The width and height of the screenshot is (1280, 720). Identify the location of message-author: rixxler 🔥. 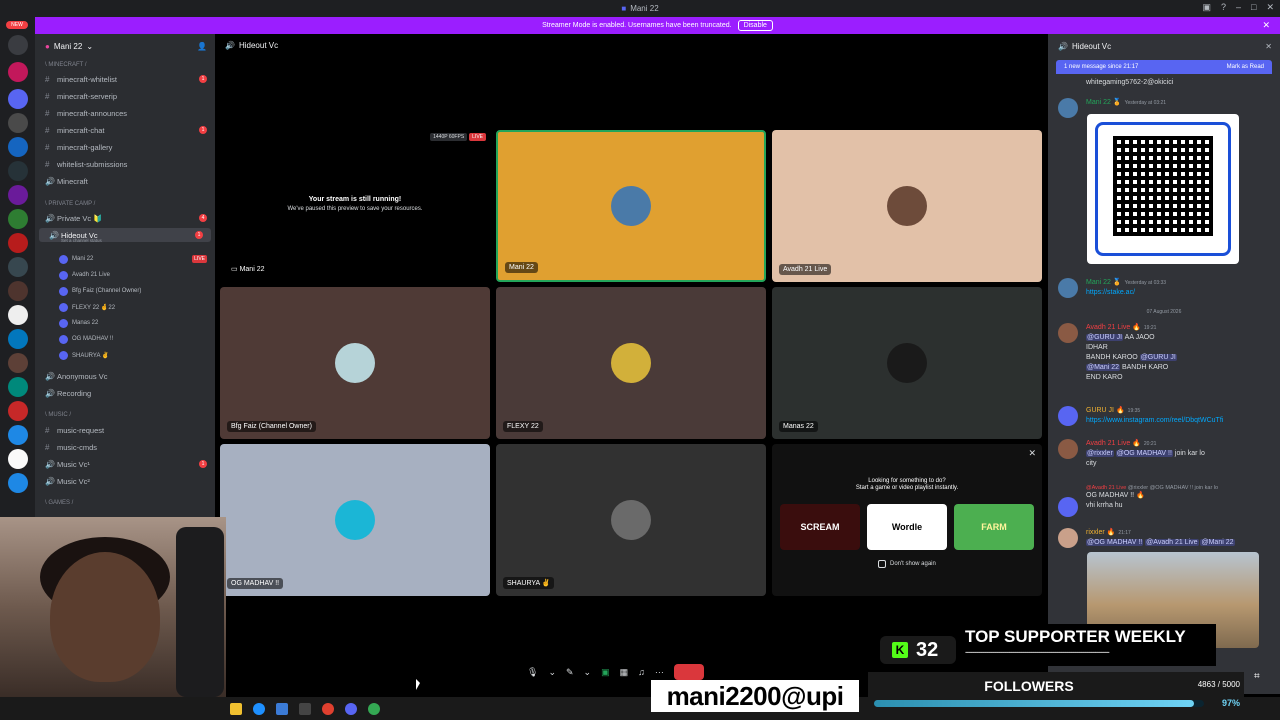
(1100, 532).